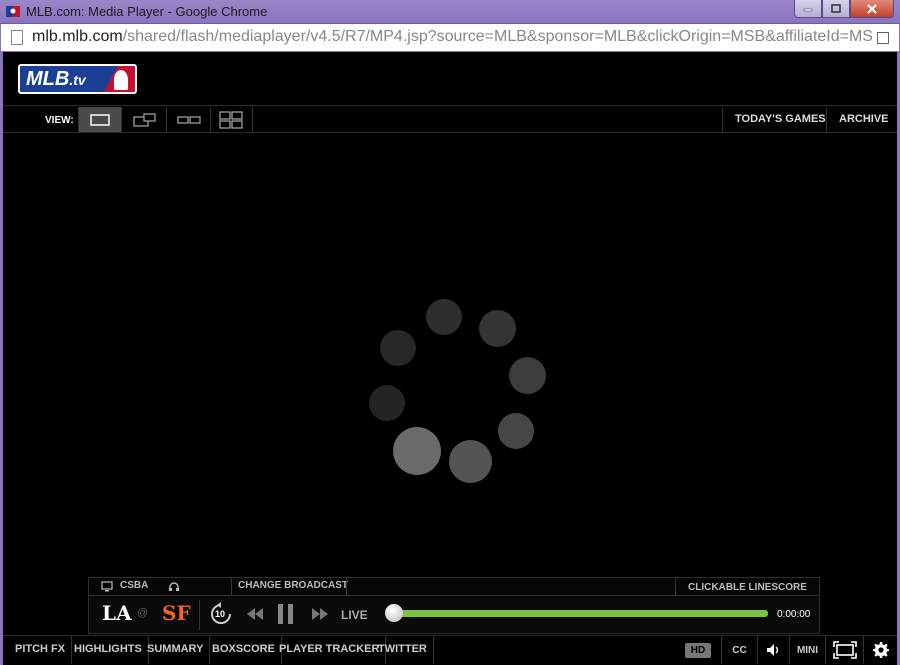 This screenshot has height=665, width=900. Describe the element at coordinates (739, 650) in the screenshot. I see `closed-captions-button: CC` at that location.